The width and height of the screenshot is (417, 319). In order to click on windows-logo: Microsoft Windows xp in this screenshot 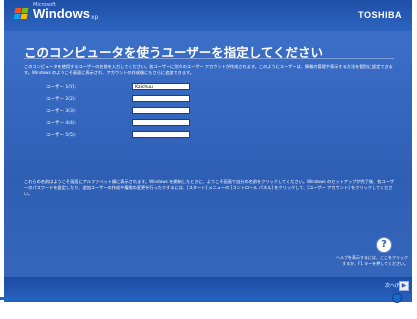, I will do `click(56, 11)`.